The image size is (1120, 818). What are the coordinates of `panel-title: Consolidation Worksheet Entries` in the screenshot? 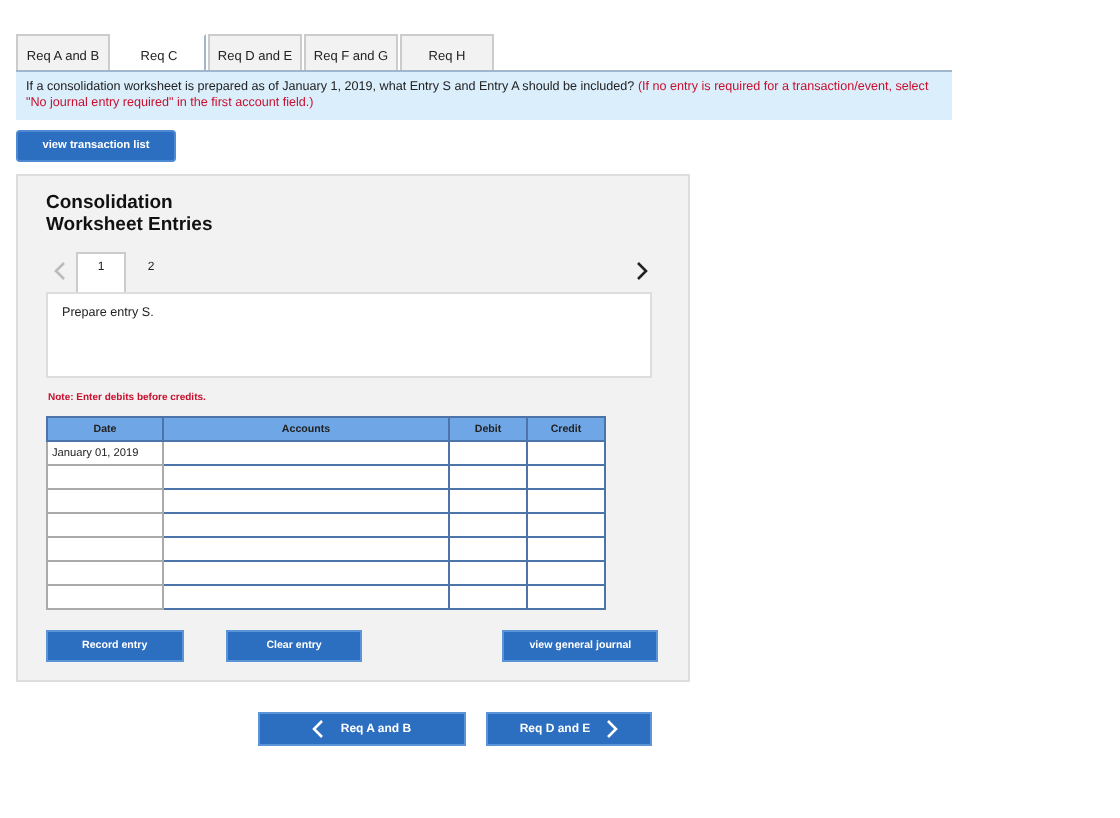 It's located at (130, 214).